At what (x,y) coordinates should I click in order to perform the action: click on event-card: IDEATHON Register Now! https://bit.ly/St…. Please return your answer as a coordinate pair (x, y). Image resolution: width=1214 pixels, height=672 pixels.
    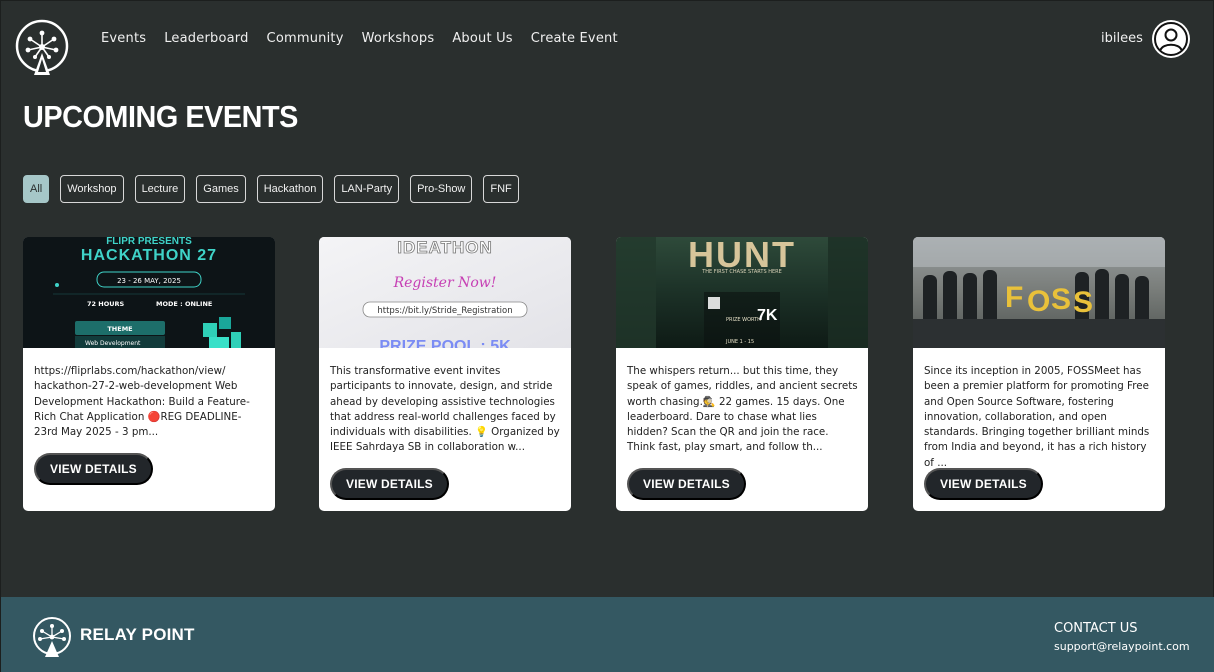
    Looking at the image, I should click on (445, 374).